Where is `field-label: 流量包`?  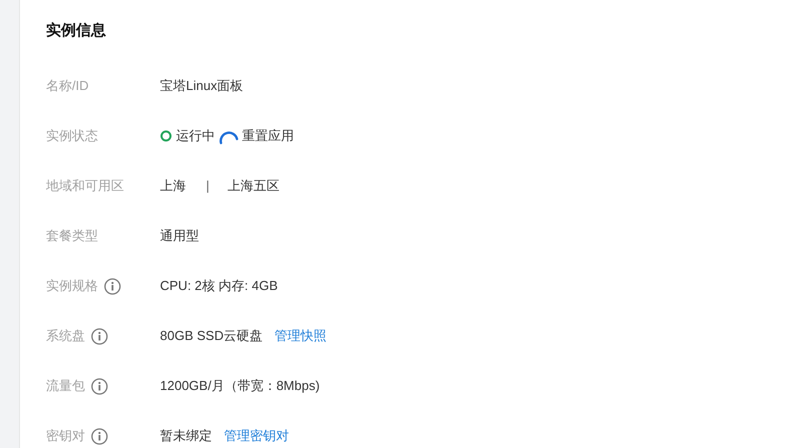 field-label: 流量包 is located at coordinates (65, 386).